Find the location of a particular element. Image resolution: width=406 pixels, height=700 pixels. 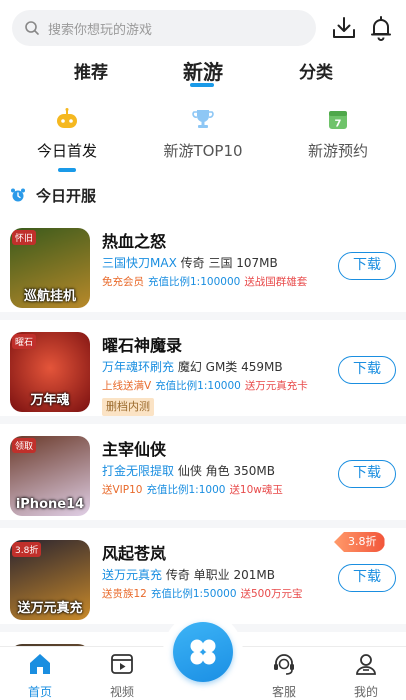

game-info: 仙侠 角色 350MB is located at coordinates (226, 471).